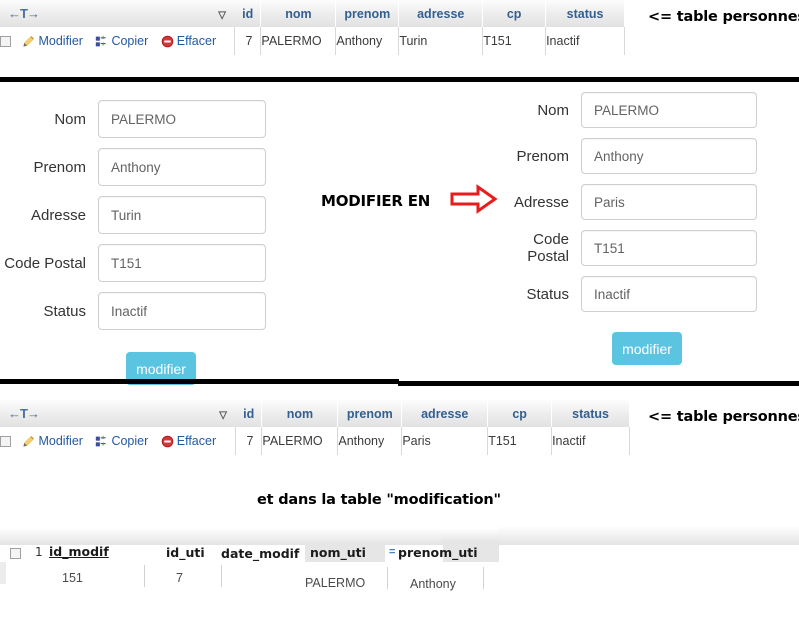 This screenshot has height=624, width=799. I want to click on mod-strip-right, so click(649, 536).